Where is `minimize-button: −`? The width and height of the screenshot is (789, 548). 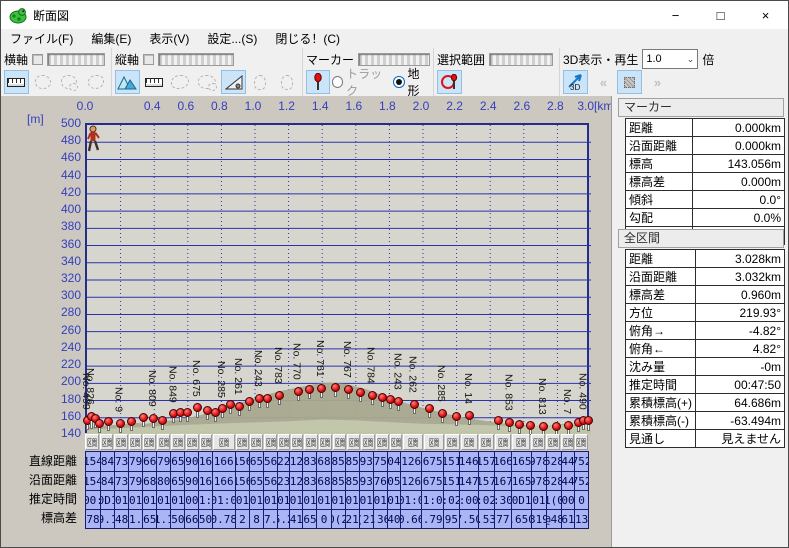 minimize-button: − is located at coordinates (675, 15).